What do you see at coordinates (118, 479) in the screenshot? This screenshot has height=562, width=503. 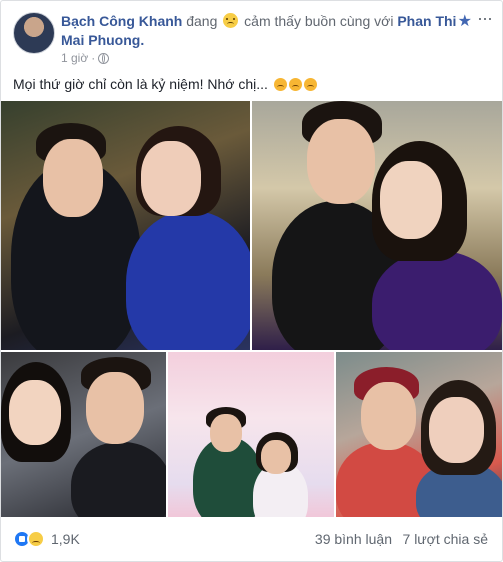 I see `person-silhouette` at bounding box center [118, 479].